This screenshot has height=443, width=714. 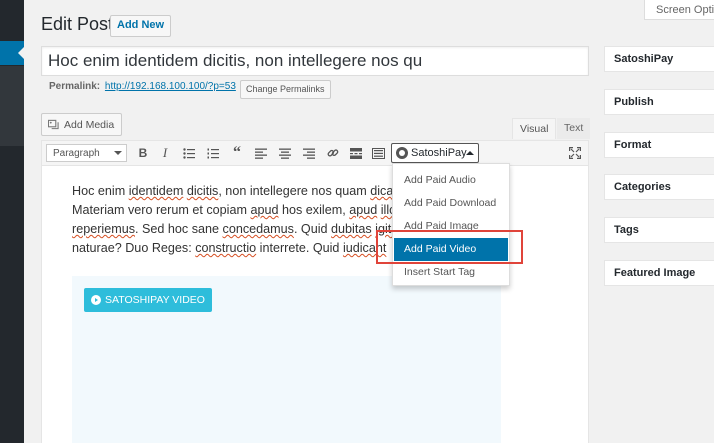 I want to click on numbered-list-icon, so click(x=213, y=153).